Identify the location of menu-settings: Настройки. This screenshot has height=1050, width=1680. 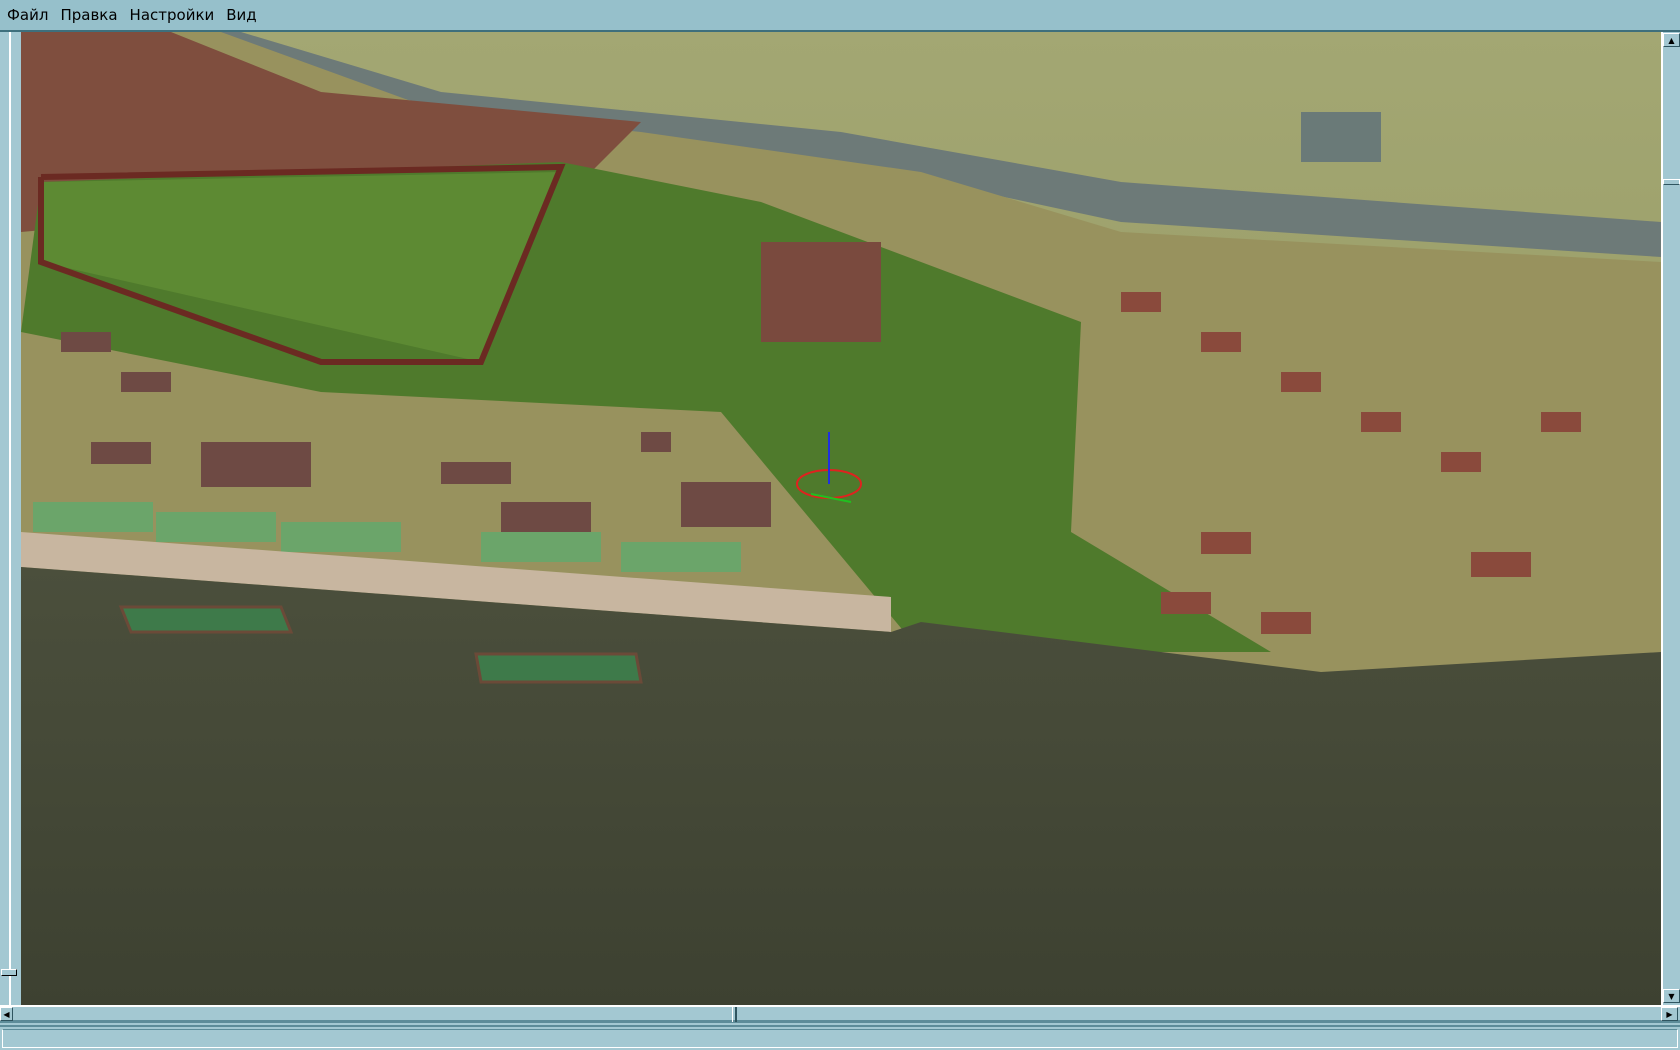
(172, 15).